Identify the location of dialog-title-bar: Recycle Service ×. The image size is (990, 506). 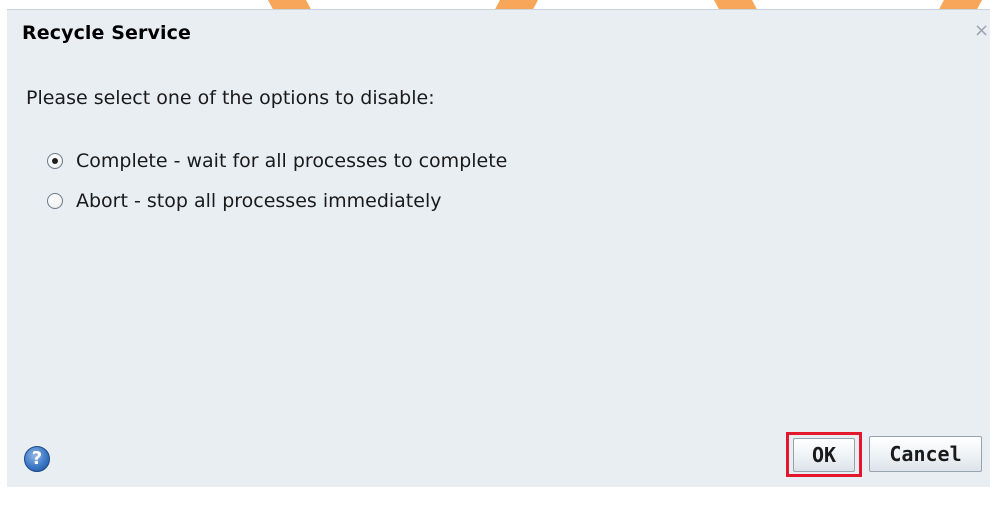
(498, 32).